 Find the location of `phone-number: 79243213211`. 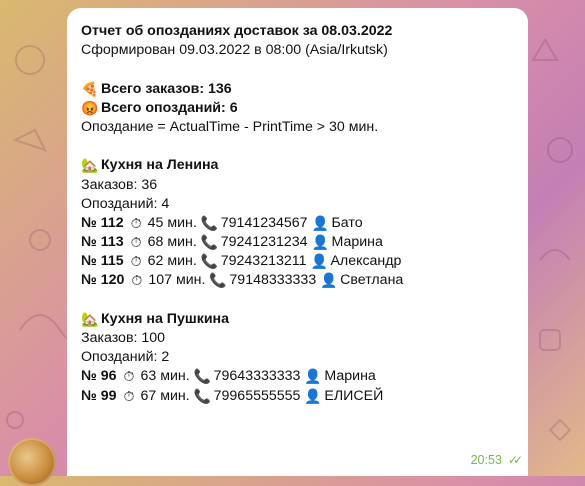

phone-number: 79243213211 is located at coordinates (264, 261).